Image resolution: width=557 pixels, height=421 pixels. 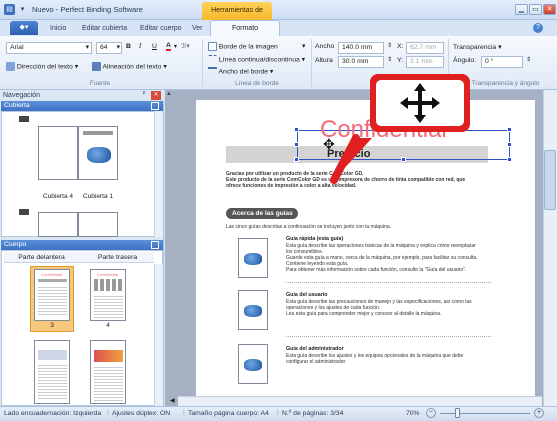 I want to click on back-column-label: Parte trasera, so click(x=117, y=257).